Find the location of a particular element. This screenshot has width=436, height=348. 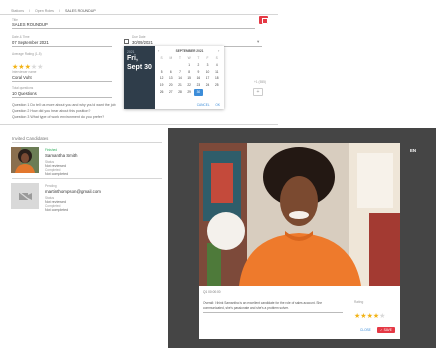

picker-actions: CANCEL OK is located at coordinates (206, 105).